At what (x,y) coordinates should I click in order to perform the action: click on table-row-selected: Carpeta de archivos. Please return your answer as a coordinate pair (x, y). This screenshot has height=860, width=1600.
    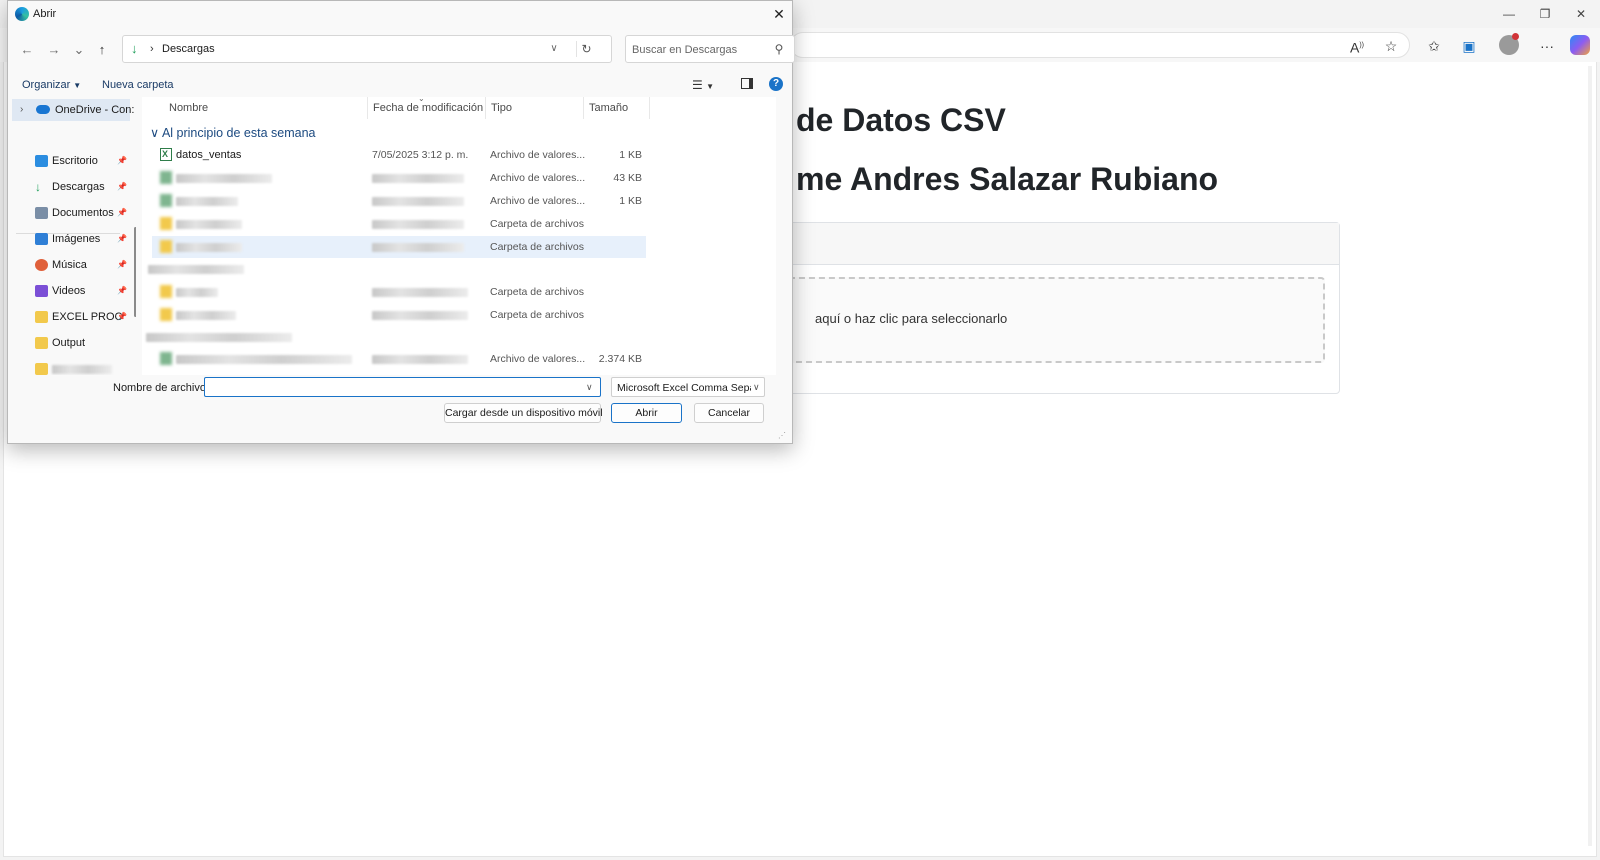
    Looking at the image, I should click on (399, 247).